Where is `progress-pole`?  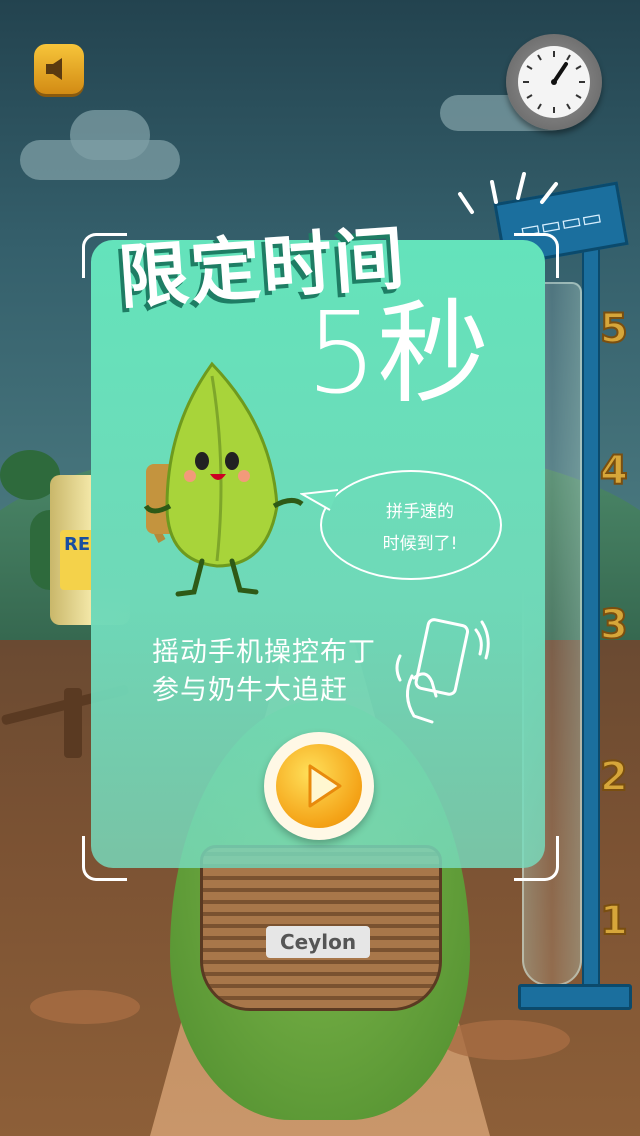
progress-pole is located at coordinates (591, 620).